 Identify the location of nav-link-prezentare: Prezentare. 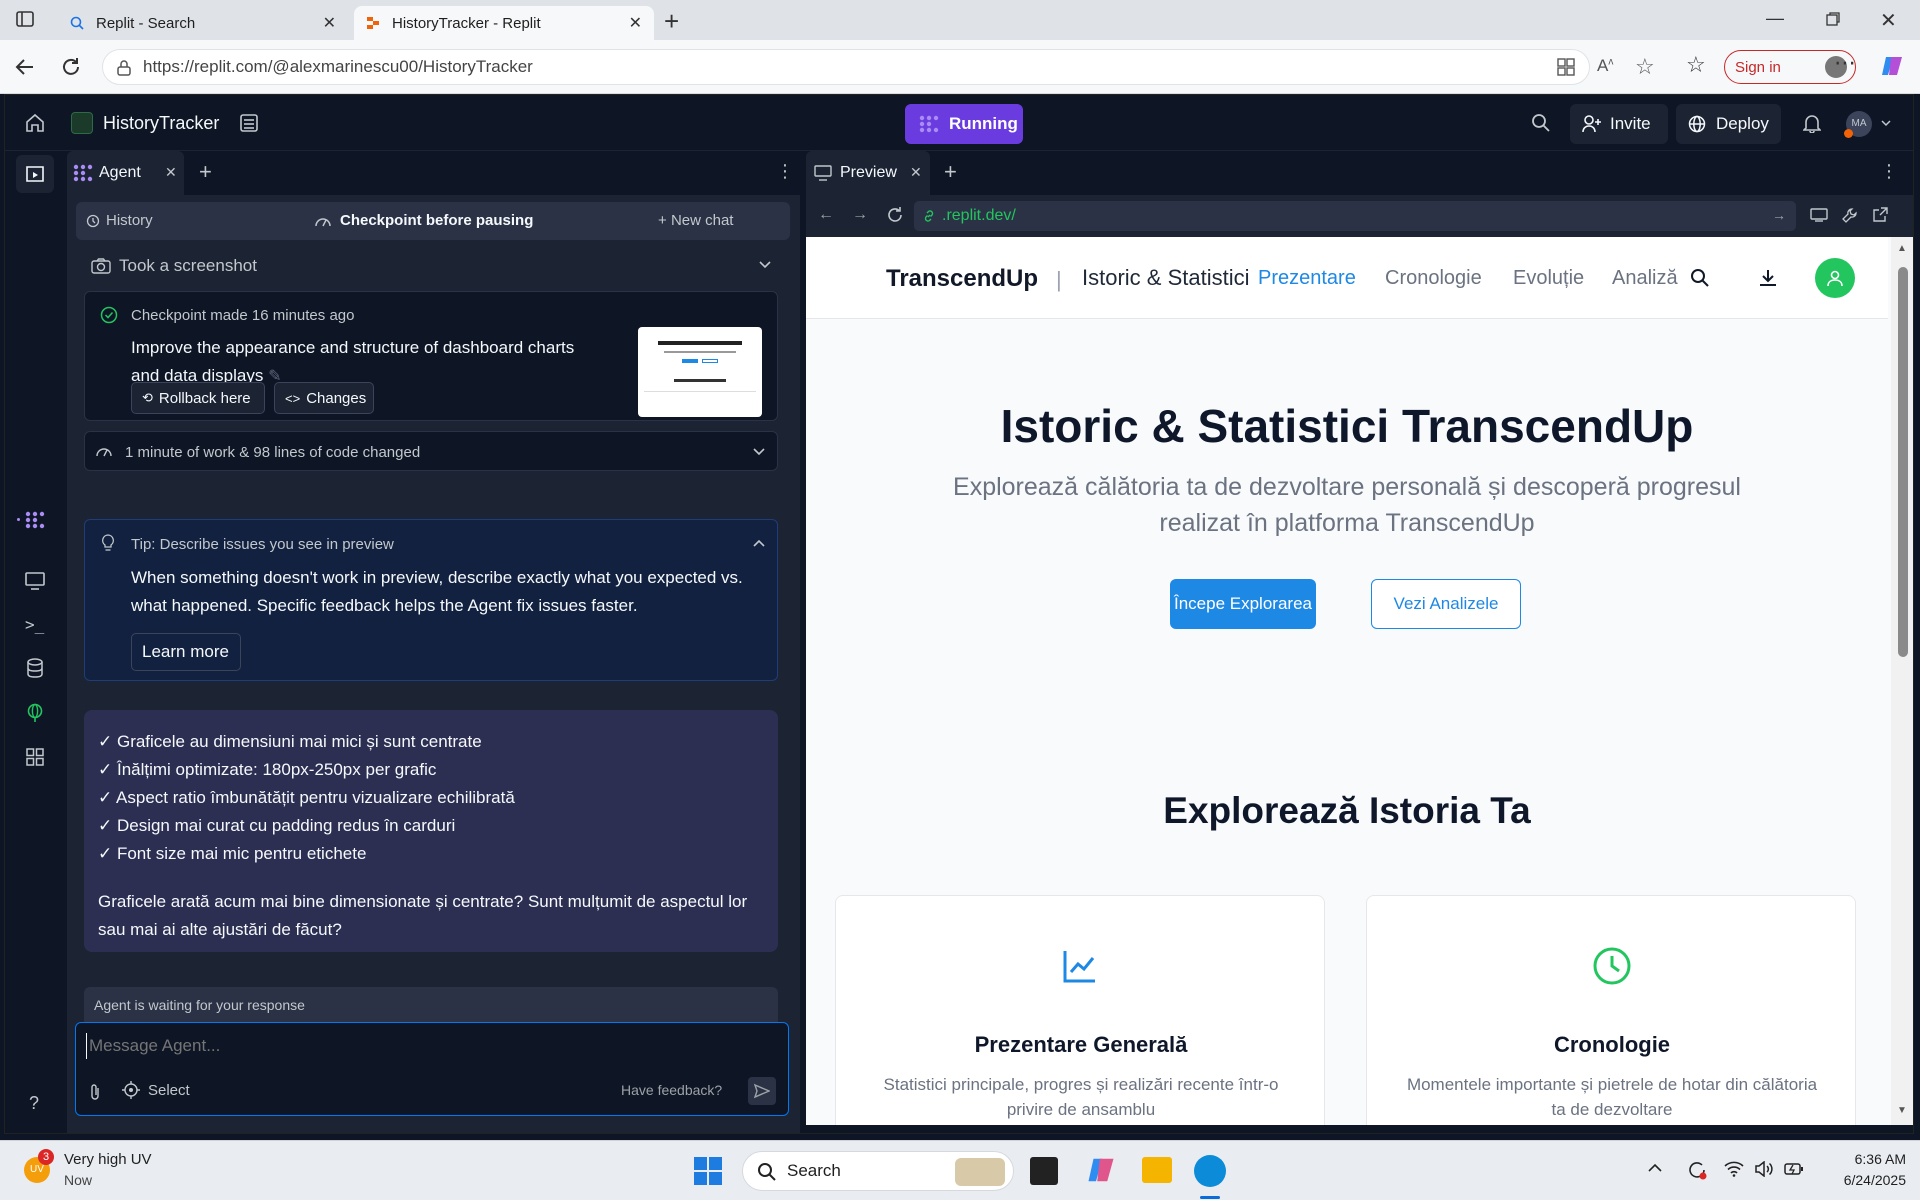
(1307, 278).